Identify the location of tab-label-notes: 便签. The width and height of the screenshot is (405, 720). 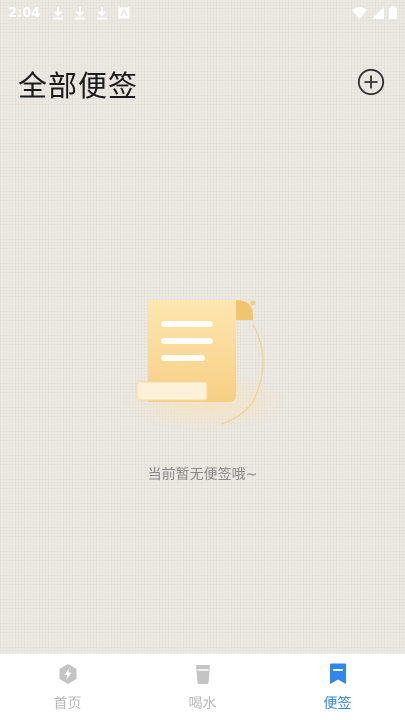
(337, 703).